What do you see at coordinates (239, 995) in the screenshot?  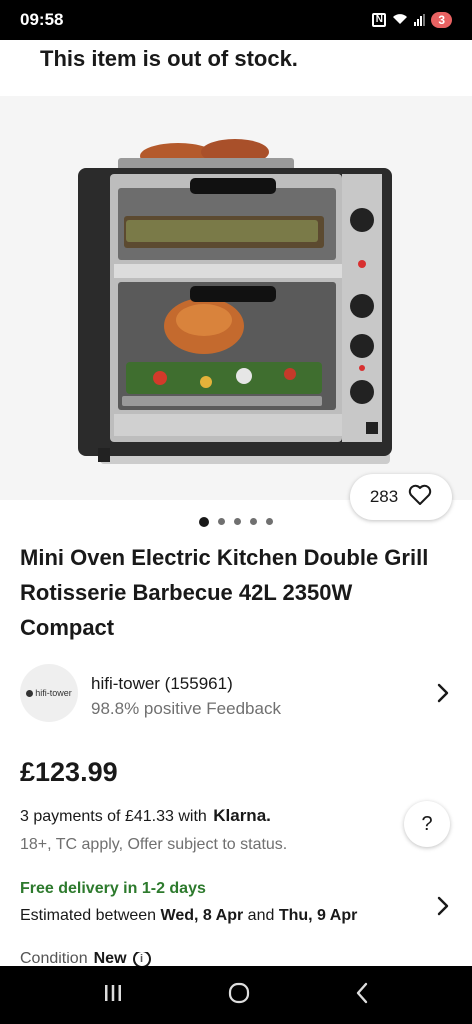 I see `home-icon` at bounding box center [239, 995].